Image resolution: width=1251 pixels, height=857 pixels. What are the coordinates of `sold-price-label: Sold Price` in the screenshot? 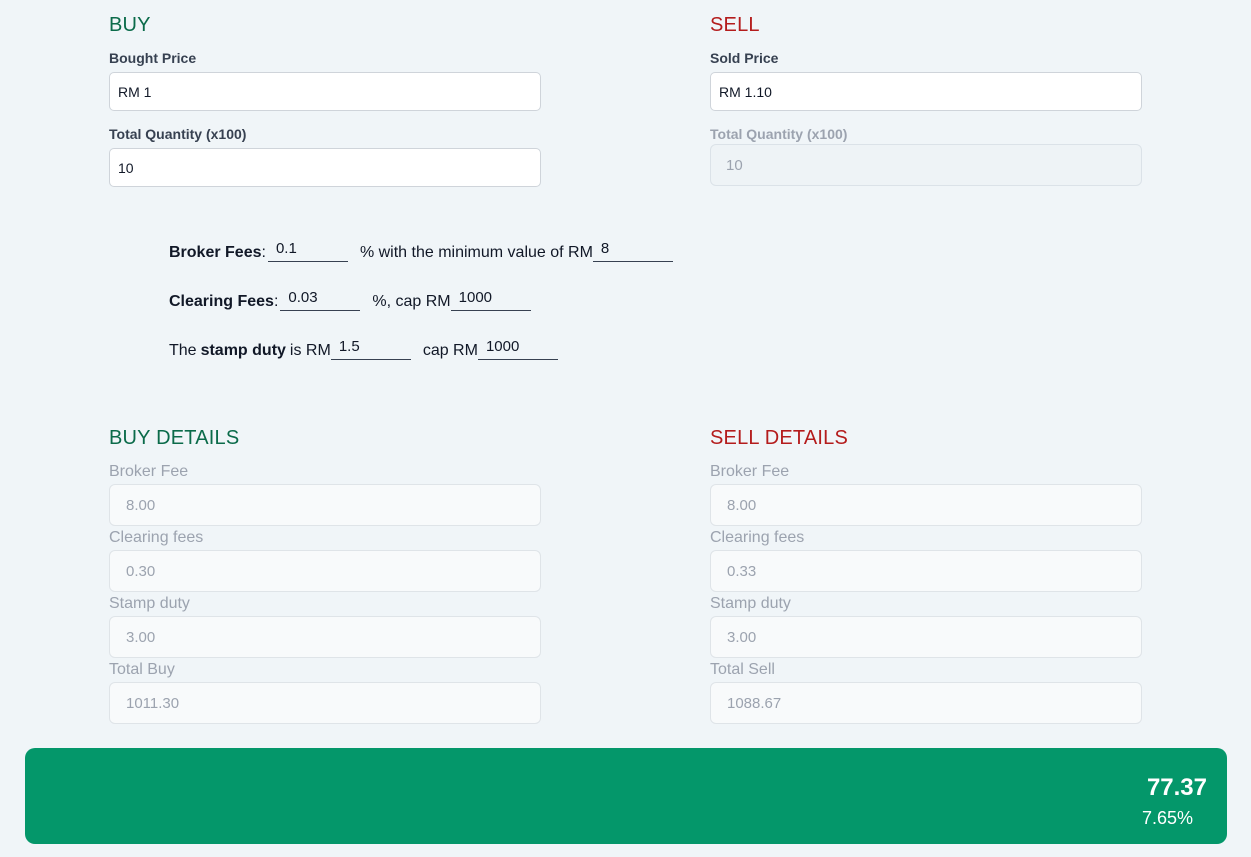 It's located at (744, 58).